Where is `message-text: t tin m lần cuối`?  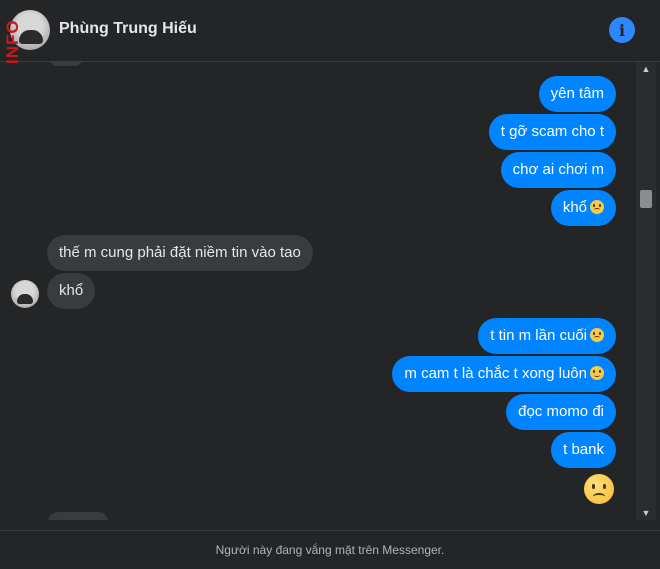 message-text: t tin m lần cuối is located at coordinates (538, 335).